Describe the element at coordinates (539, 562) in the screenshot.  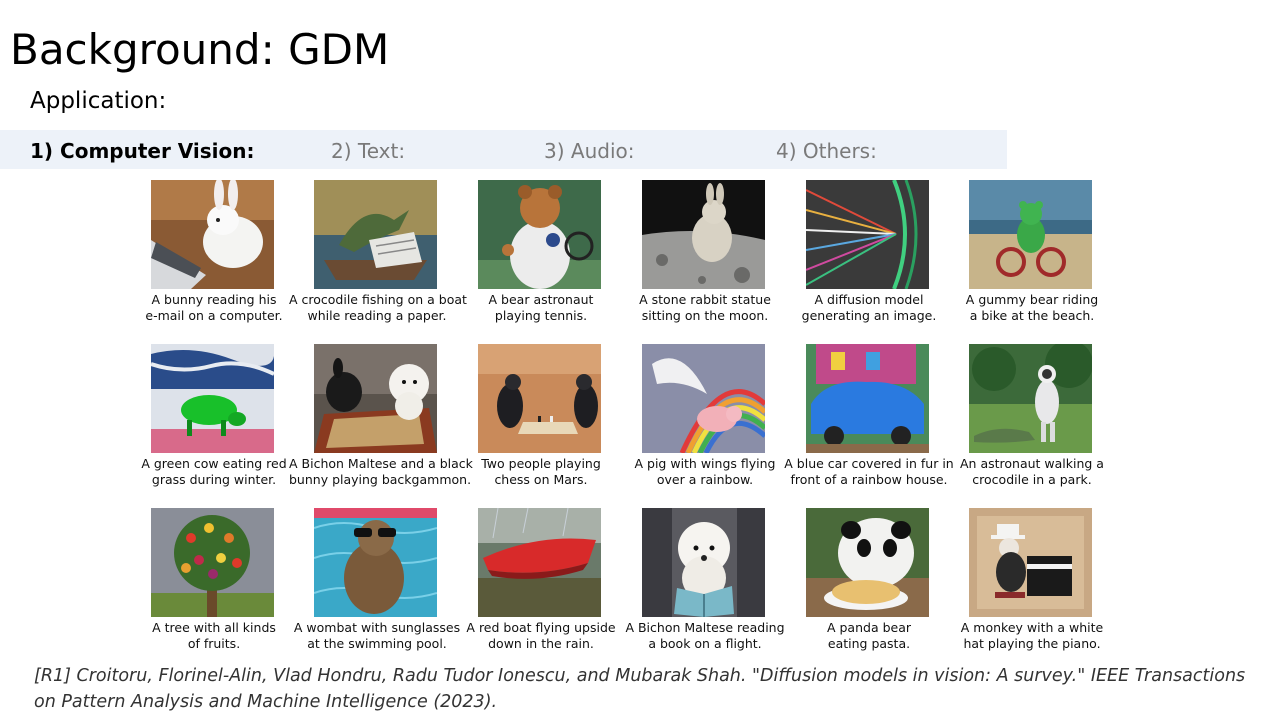
I see `red-boat-image` at that location.